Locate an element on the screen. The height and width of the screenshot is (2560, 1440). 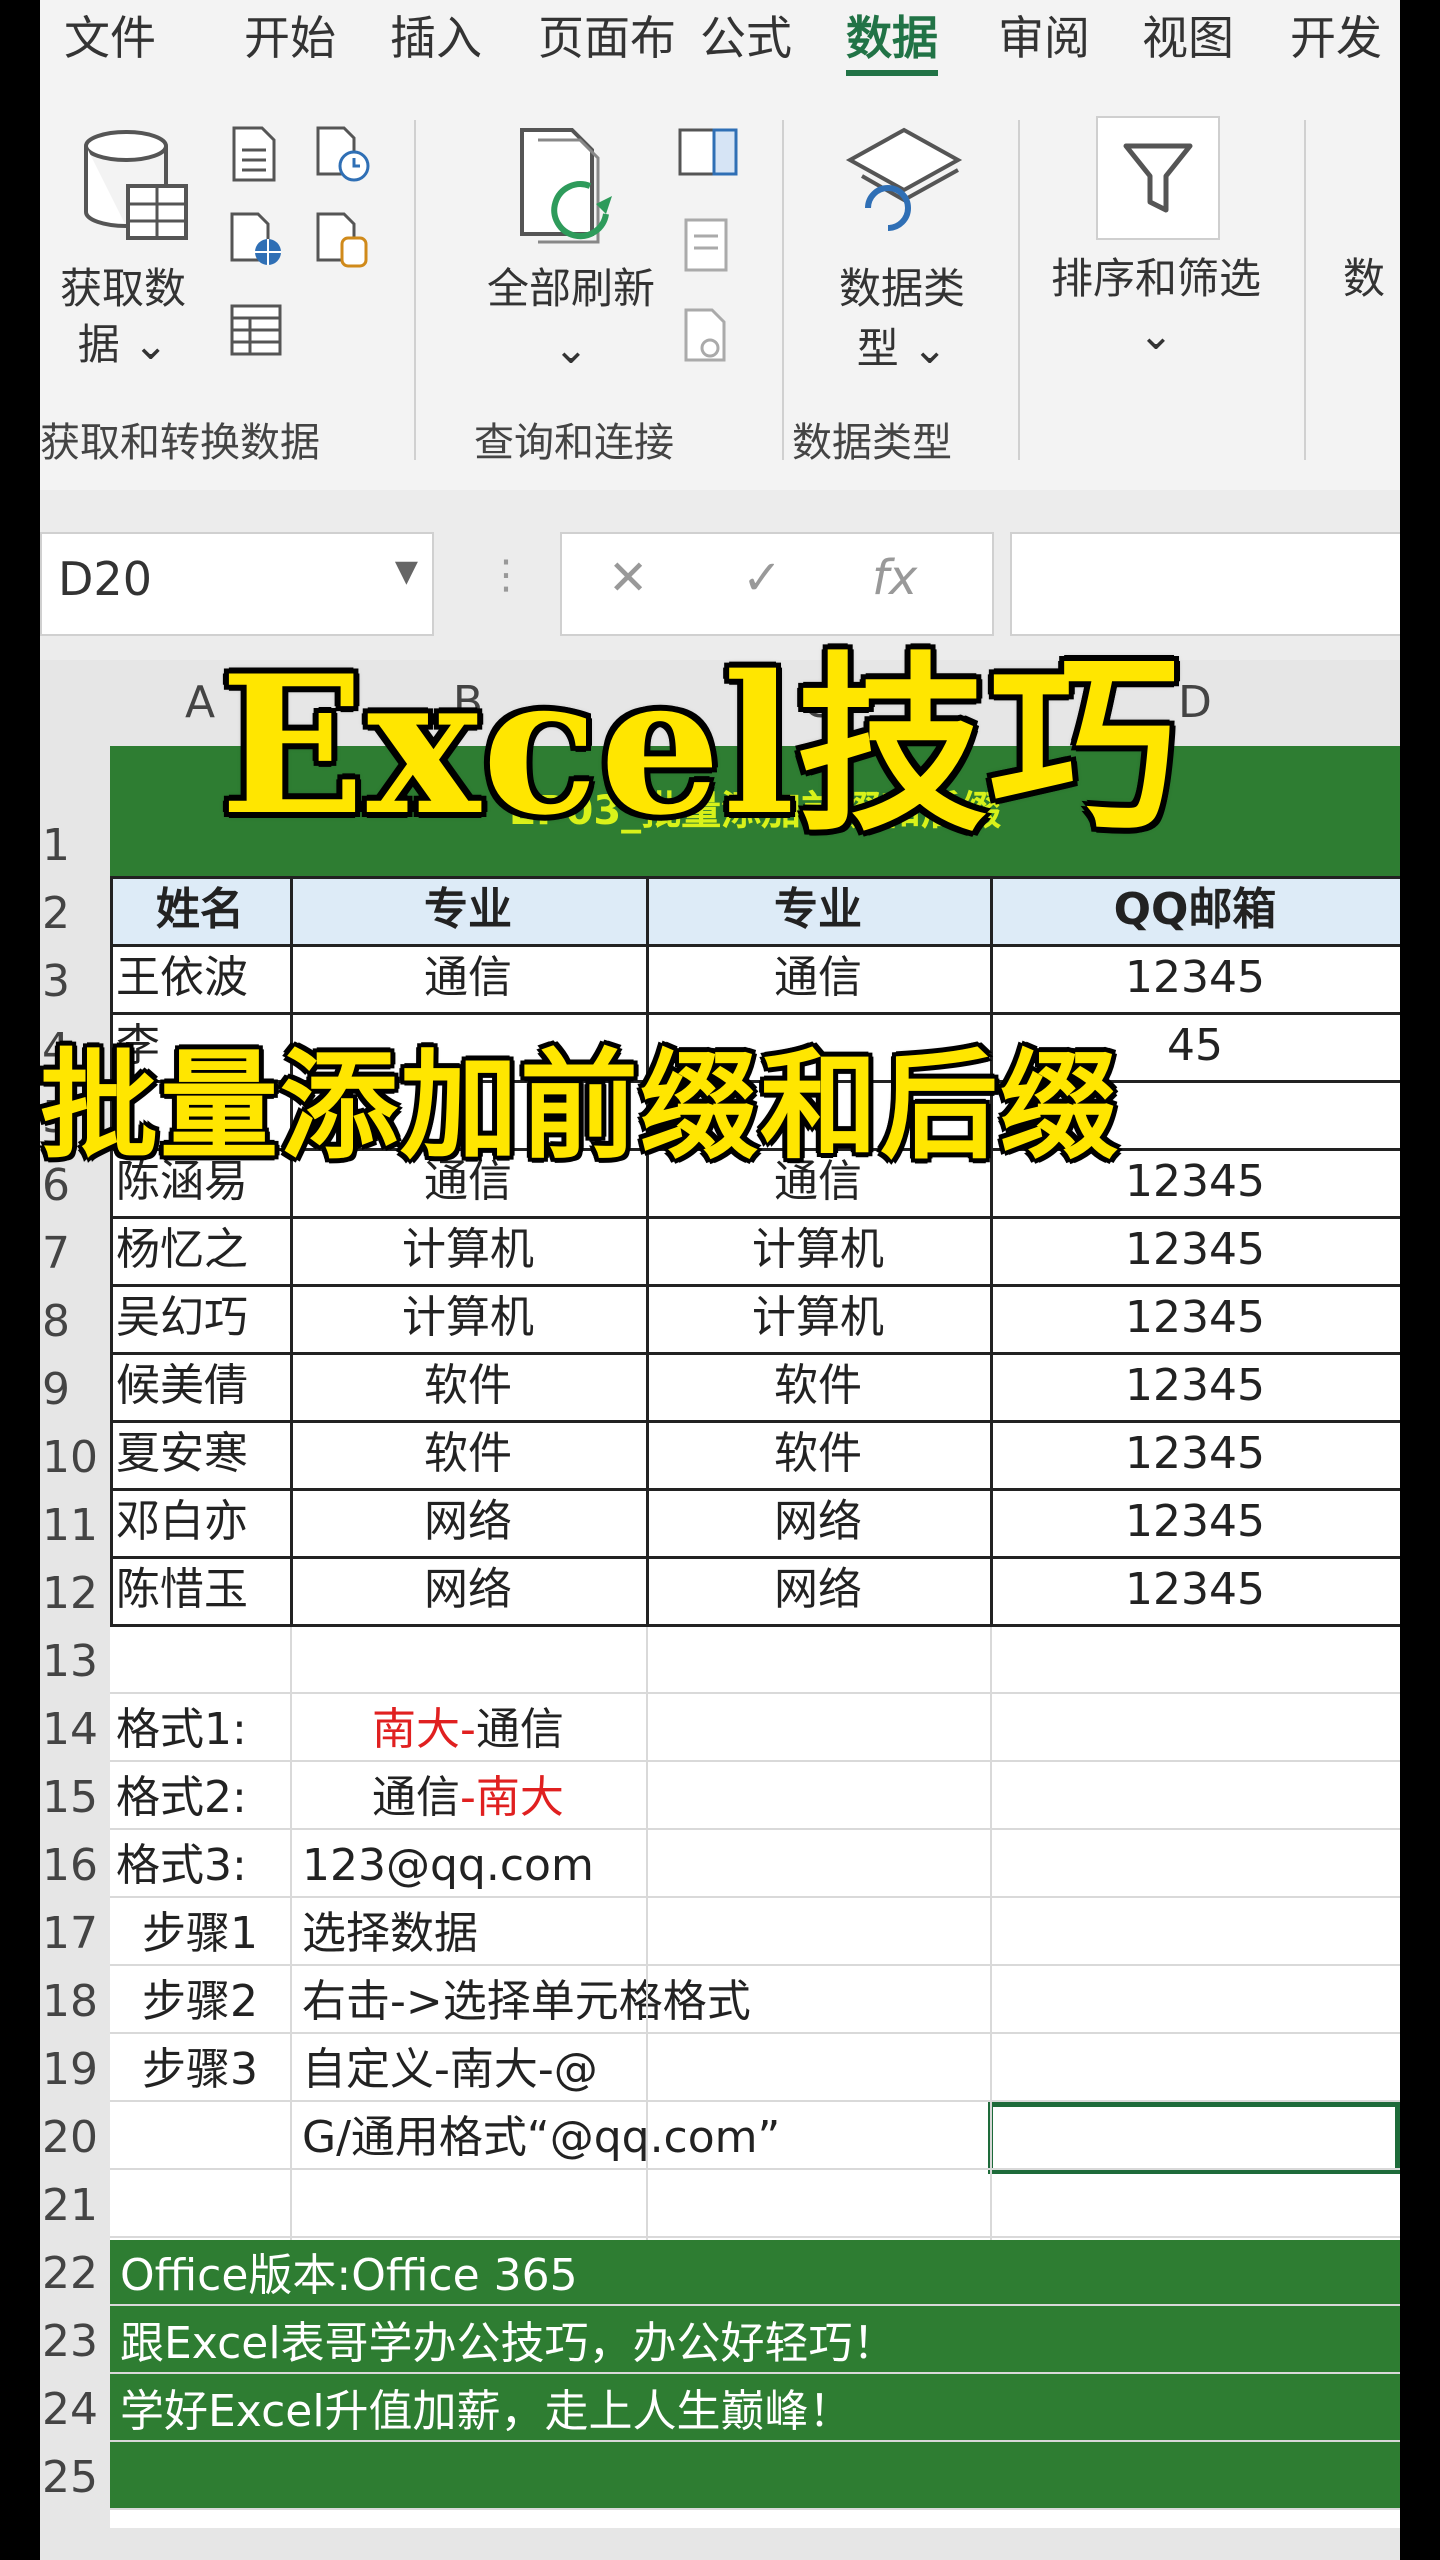
header-major: 专业 is located at coordinates (468, 910).